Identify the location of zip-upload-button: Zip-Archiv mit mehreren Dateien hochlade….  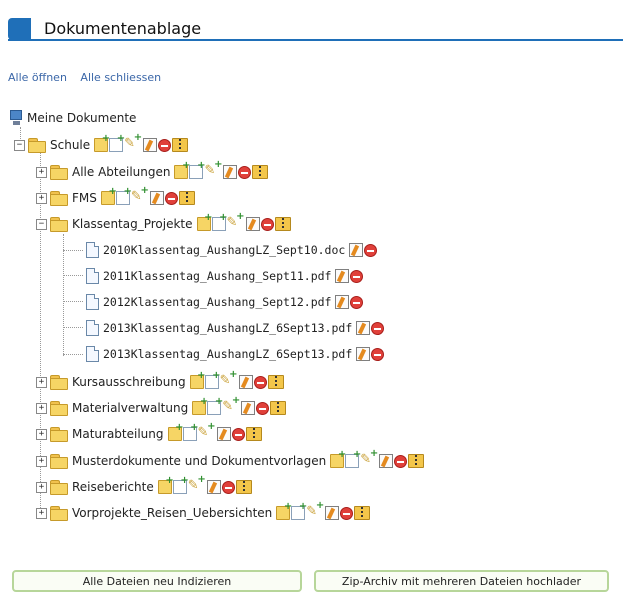
(461, 581).